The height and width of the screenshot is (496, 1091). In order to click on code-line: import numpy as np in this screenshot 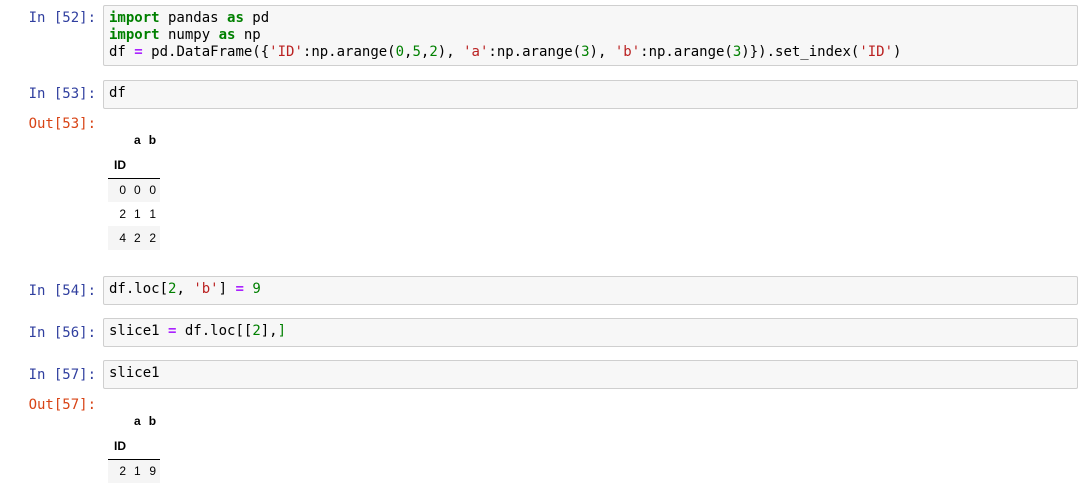, I will do `click(590, 35)`.